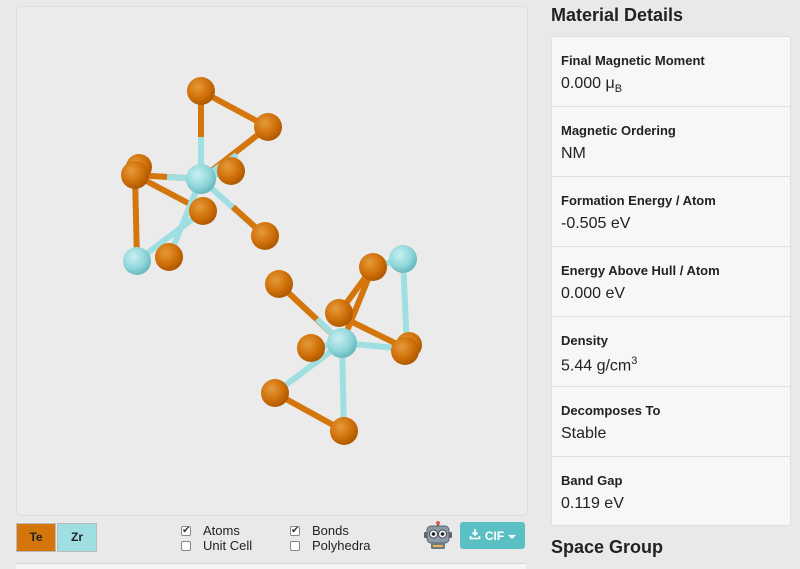 The width and height of the screenshot is (800, 569). I want to click on prop-value: 0.000 eV, so click(593, 293).